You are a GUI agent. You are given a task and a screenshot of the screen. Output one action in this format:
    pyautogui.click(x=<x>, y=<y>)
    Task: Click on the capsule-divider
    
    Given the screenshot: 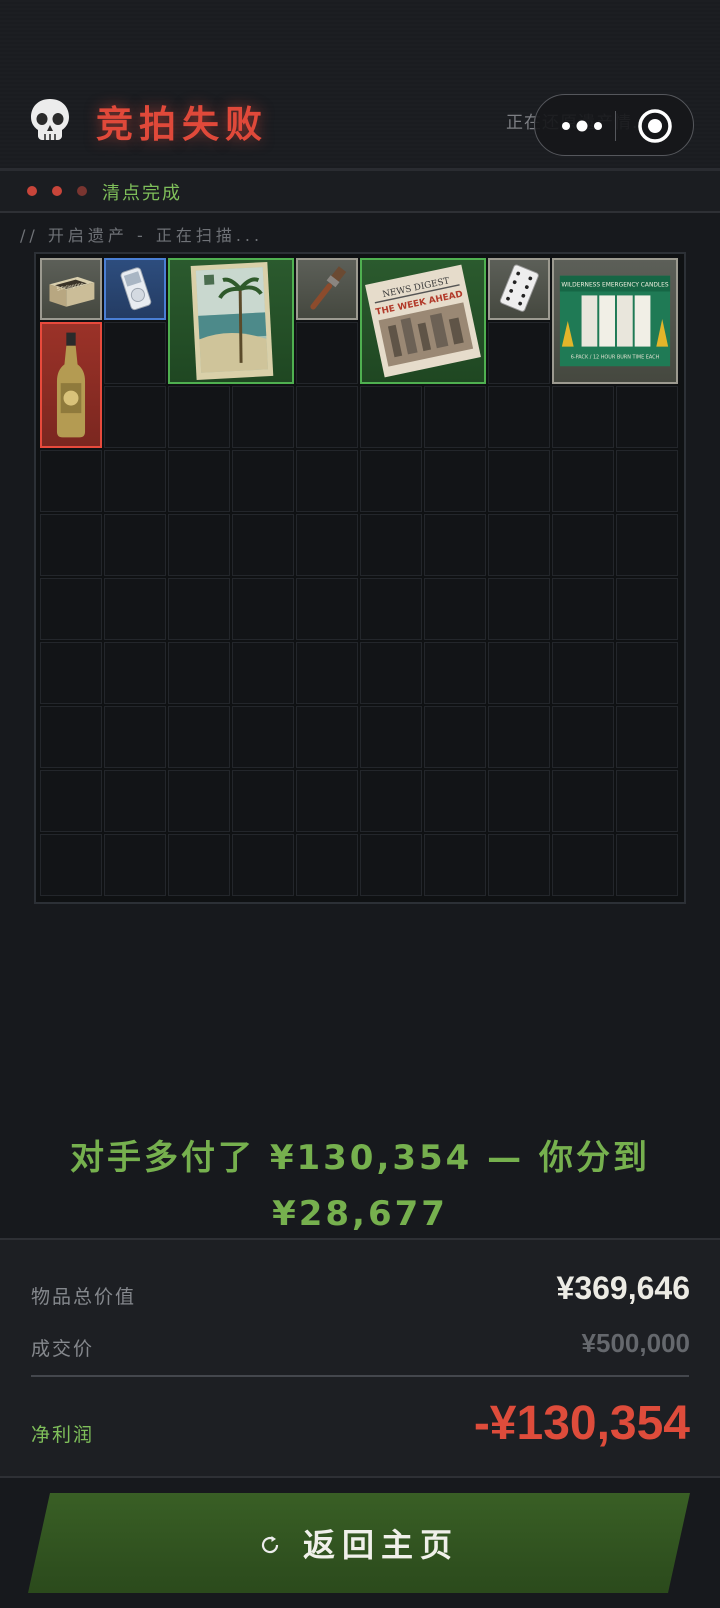 What is the action you would take?
    pyautogui.click(x=615, y=126)
    